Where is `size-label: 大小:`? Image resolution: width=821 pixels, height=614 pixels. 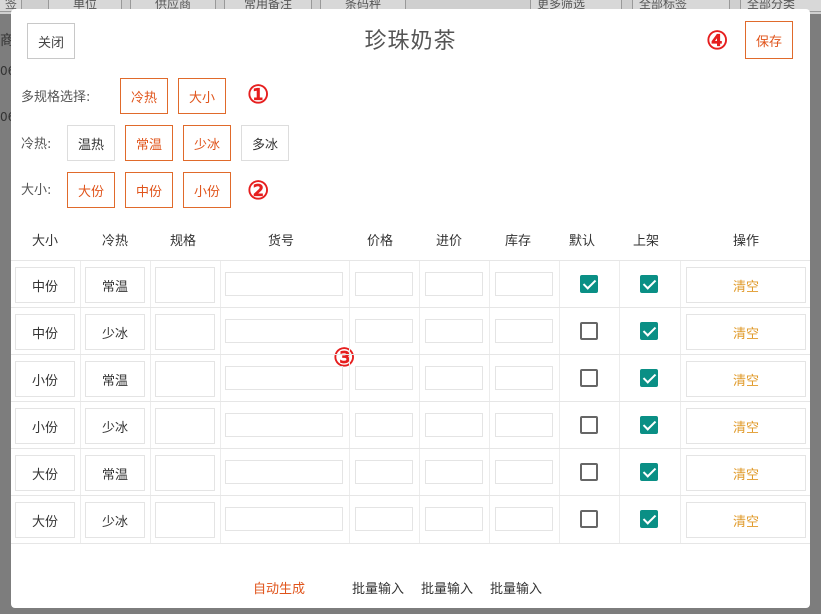 size-label: 大小: is located at coordinates (36, 190).